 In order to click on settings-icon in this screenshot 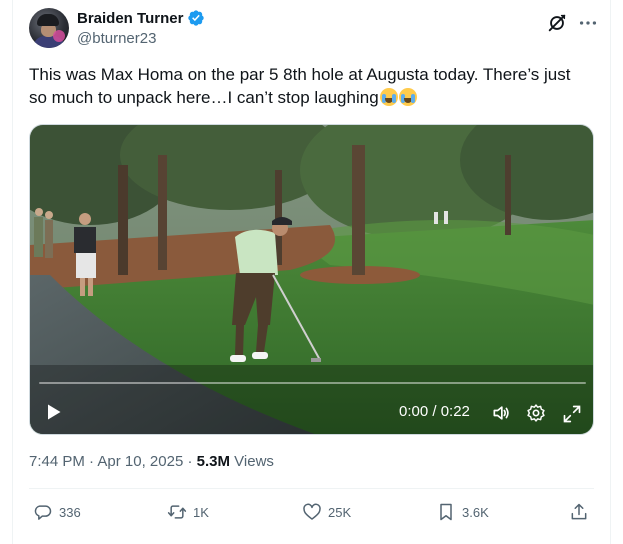, I will do `click(536, 413)`.